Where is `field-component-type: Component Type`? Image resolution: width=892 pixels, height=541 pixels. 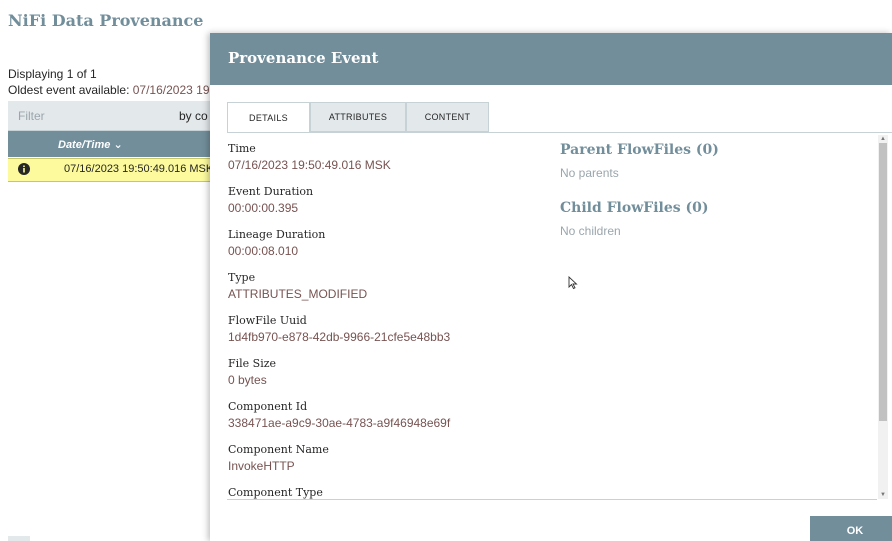 field-component-type: Component Type is located at coordinates (275, 492).